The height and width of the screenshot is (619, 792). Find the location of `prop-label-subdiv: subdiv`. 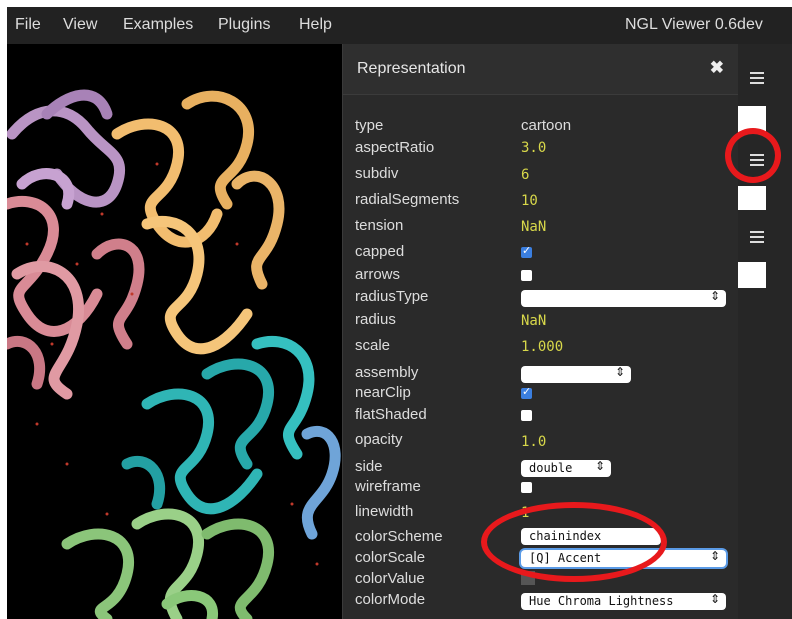

prop-label-subdiv: subdiv is located at coordinates (377, 173).